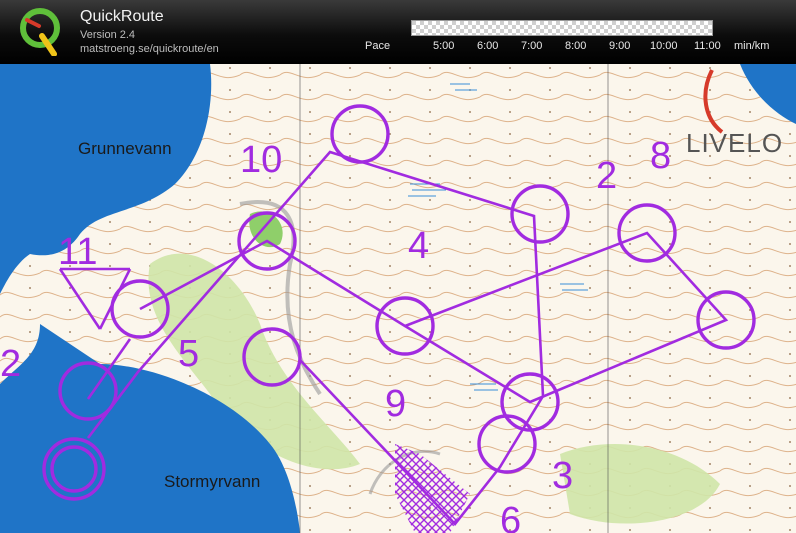 This screenshot has width=796, height=533. I want to click on pace-tick-7: 7:00, so click(532, 46).